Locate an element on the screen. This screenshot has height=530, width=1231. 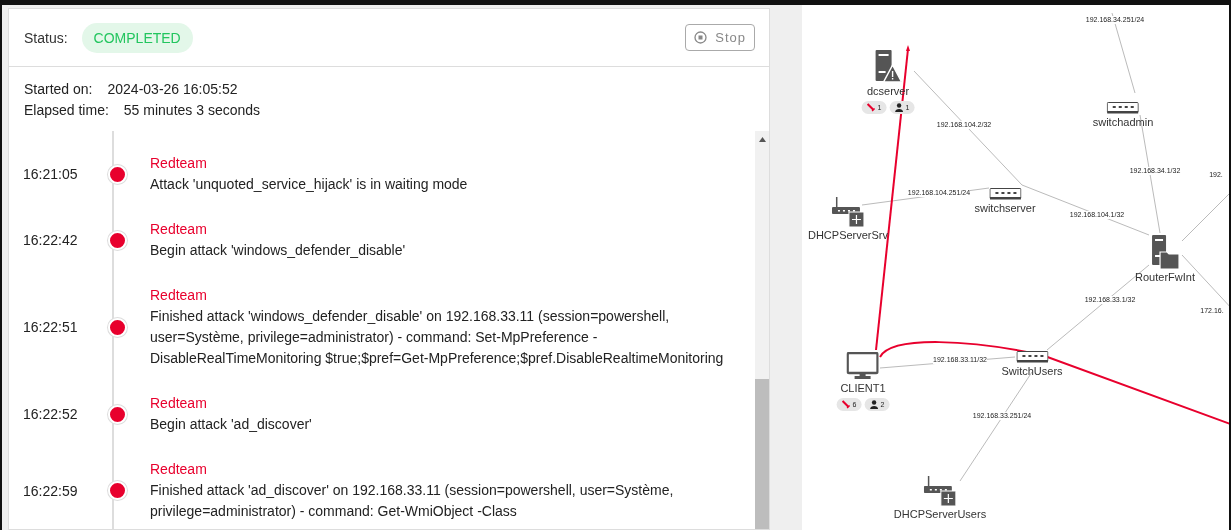
event-time: 16:22:42 is located at coordinates (50, 240).